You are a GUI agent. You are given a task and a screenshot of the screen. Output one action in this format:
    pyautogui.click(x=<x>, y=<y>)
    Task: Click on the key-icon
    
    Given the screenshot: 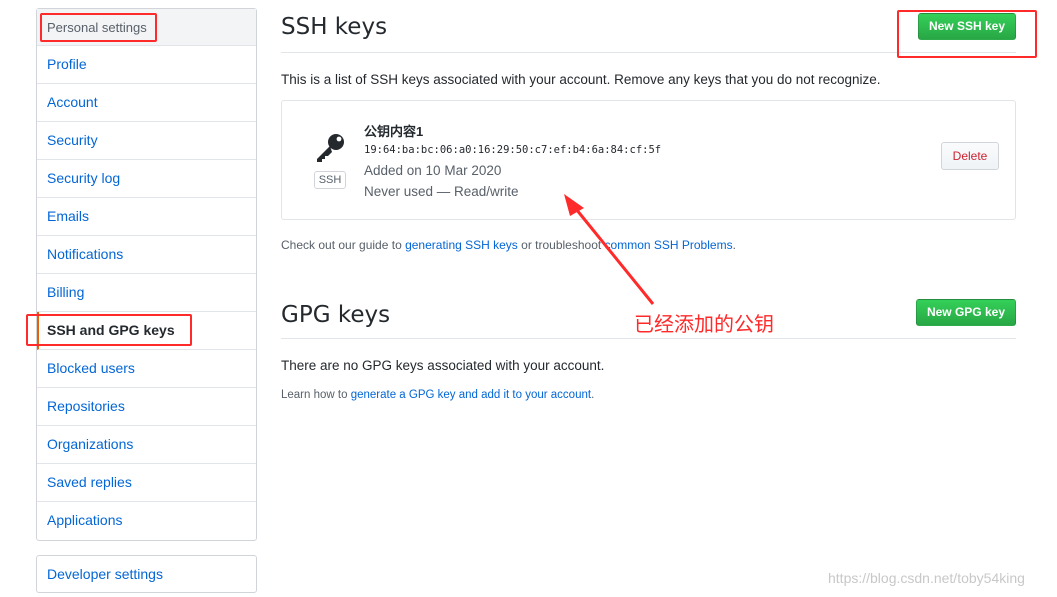 What is the action you would take?
    pyautogui.click(x=330, y=149)
    